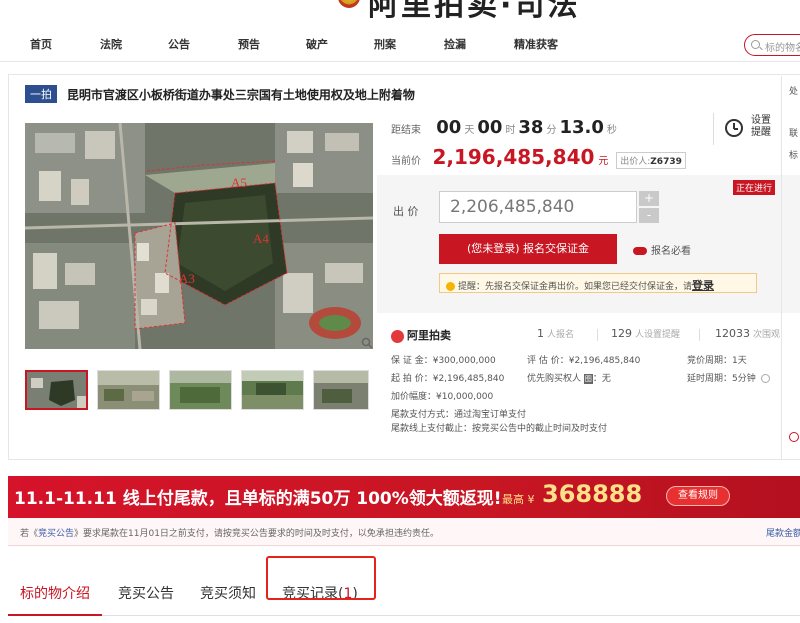 The width and height of the screenshot is (800, 623). Describe the element at coordinates (41, 94) in the screenshot. I see `auction-round-badge: 一拍` at that location.